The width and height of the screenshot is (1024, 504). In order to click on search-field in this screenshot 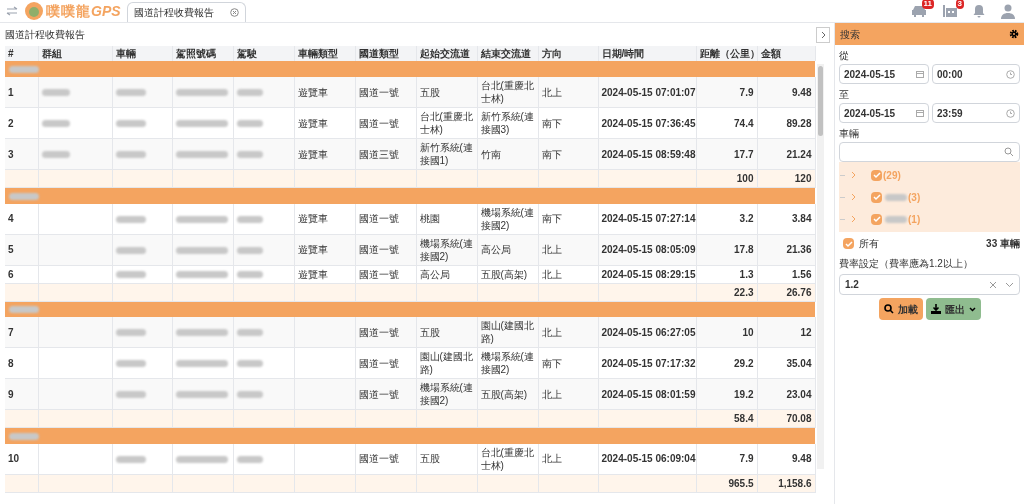, I will do `click(929, 152)`.